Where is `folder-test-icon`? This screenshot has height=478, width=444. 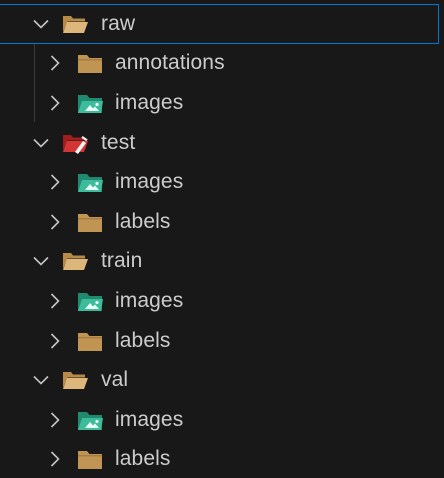 folder-test-icon is located at coordinates (75, 143).